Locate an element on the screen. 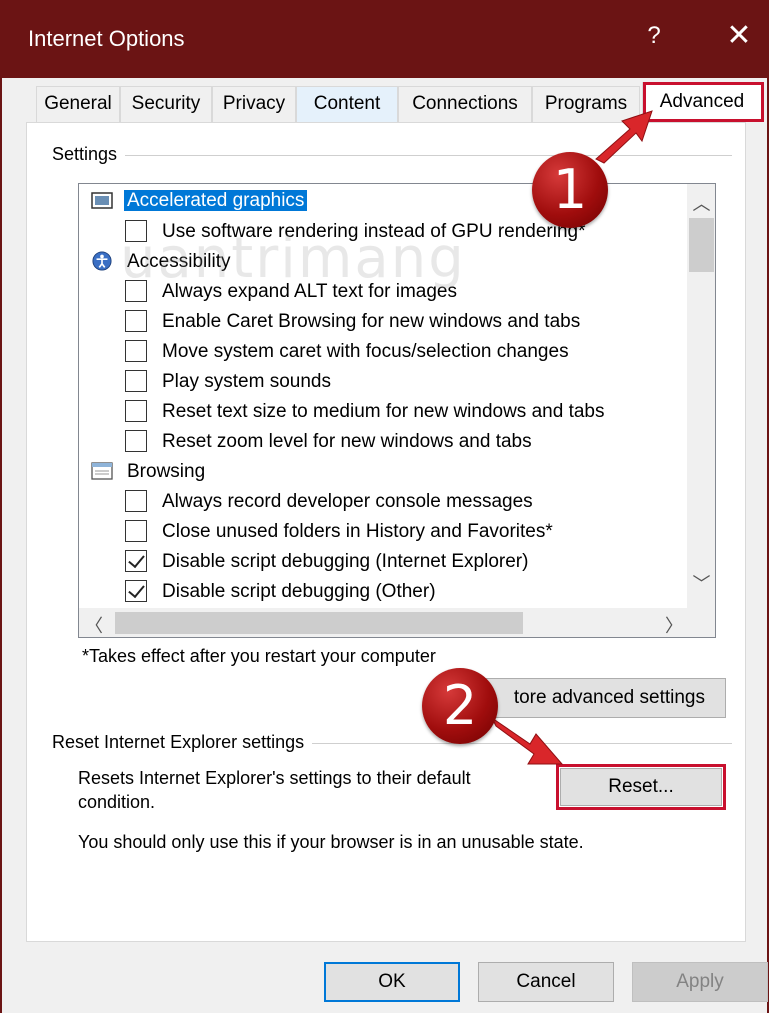  option-row: Always expand ALT text for images is located at coordinates (379, 292).